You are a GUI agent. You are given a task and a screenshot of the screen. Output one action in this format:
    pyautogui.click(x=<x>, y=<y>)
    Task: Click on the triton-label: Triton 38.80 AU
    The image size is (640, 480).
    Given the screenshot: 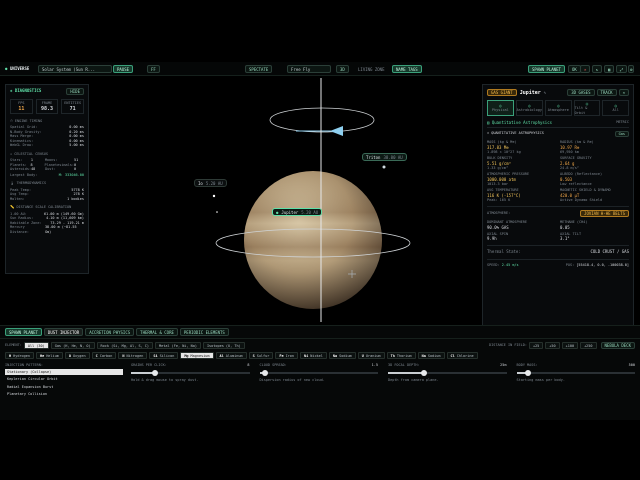 What is the action you would take?
    pyautogui.click(x=384, y=157)
    